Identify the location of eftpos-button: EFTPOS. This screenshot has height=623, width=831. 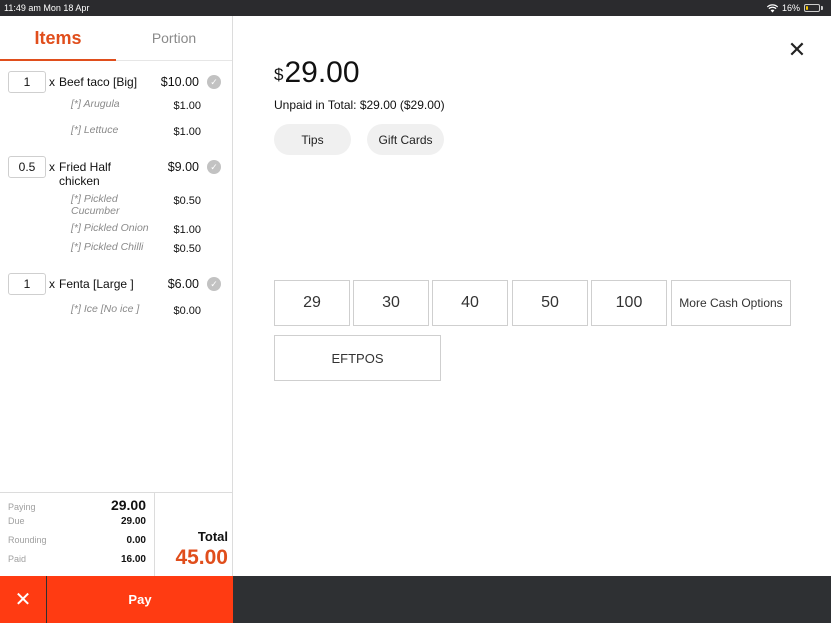
(357, 358).